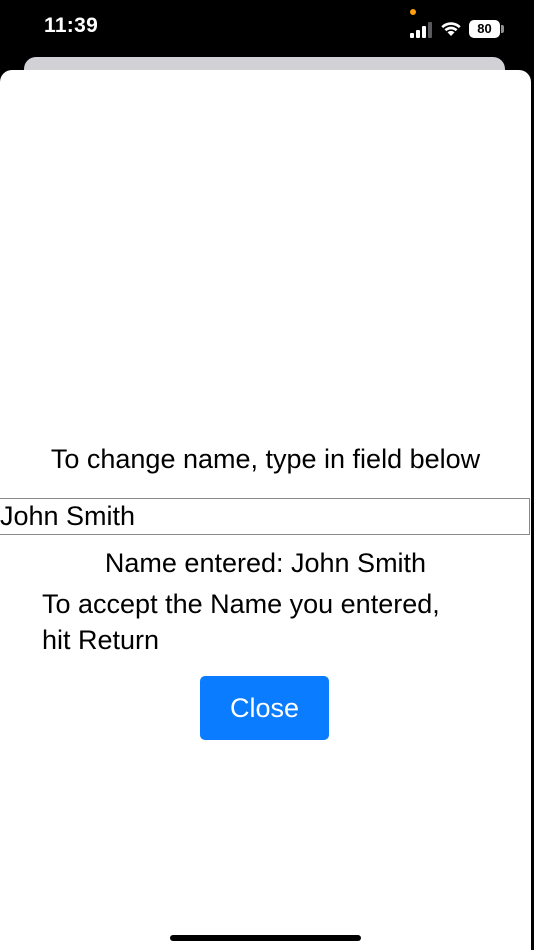 The width and height of the screenshot is (534, 950). Describe the element at coordinates (265, 459) in the screenshot. I see `instruction-text: To change name, type in field below` at that location.